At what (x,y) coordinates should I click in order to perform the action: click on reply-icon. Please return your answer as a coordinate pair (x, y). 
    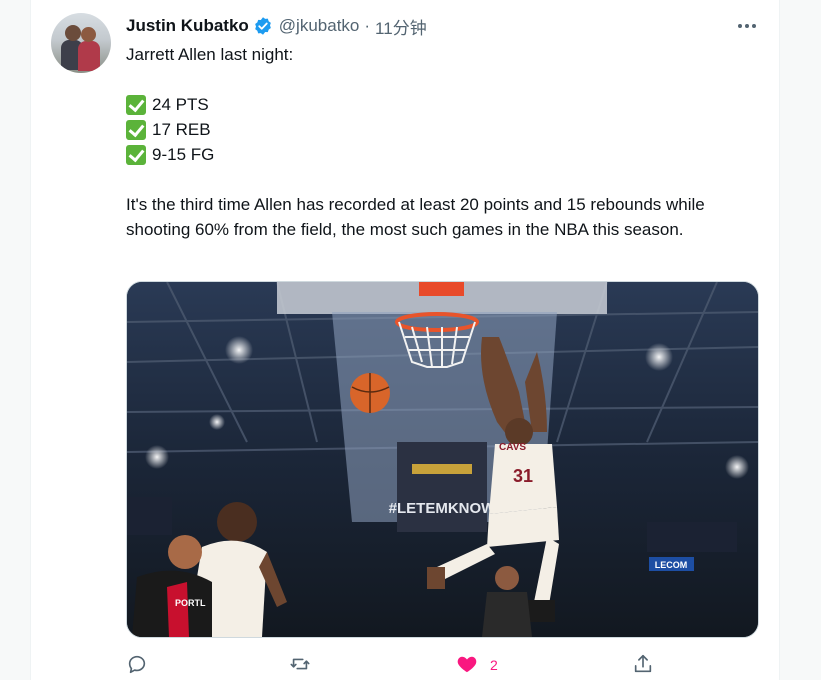
    Looking at the image, I should click on (137, 665).